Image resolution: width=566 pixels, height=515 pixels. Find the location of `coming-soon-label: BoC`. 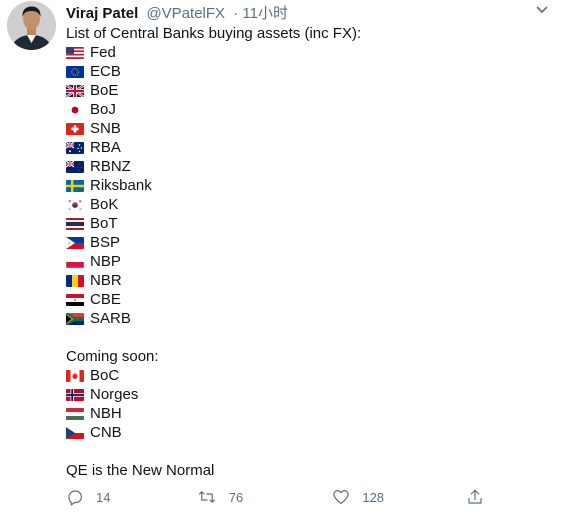

coming-soon-label: BoC is located at coordinates (105, 375).